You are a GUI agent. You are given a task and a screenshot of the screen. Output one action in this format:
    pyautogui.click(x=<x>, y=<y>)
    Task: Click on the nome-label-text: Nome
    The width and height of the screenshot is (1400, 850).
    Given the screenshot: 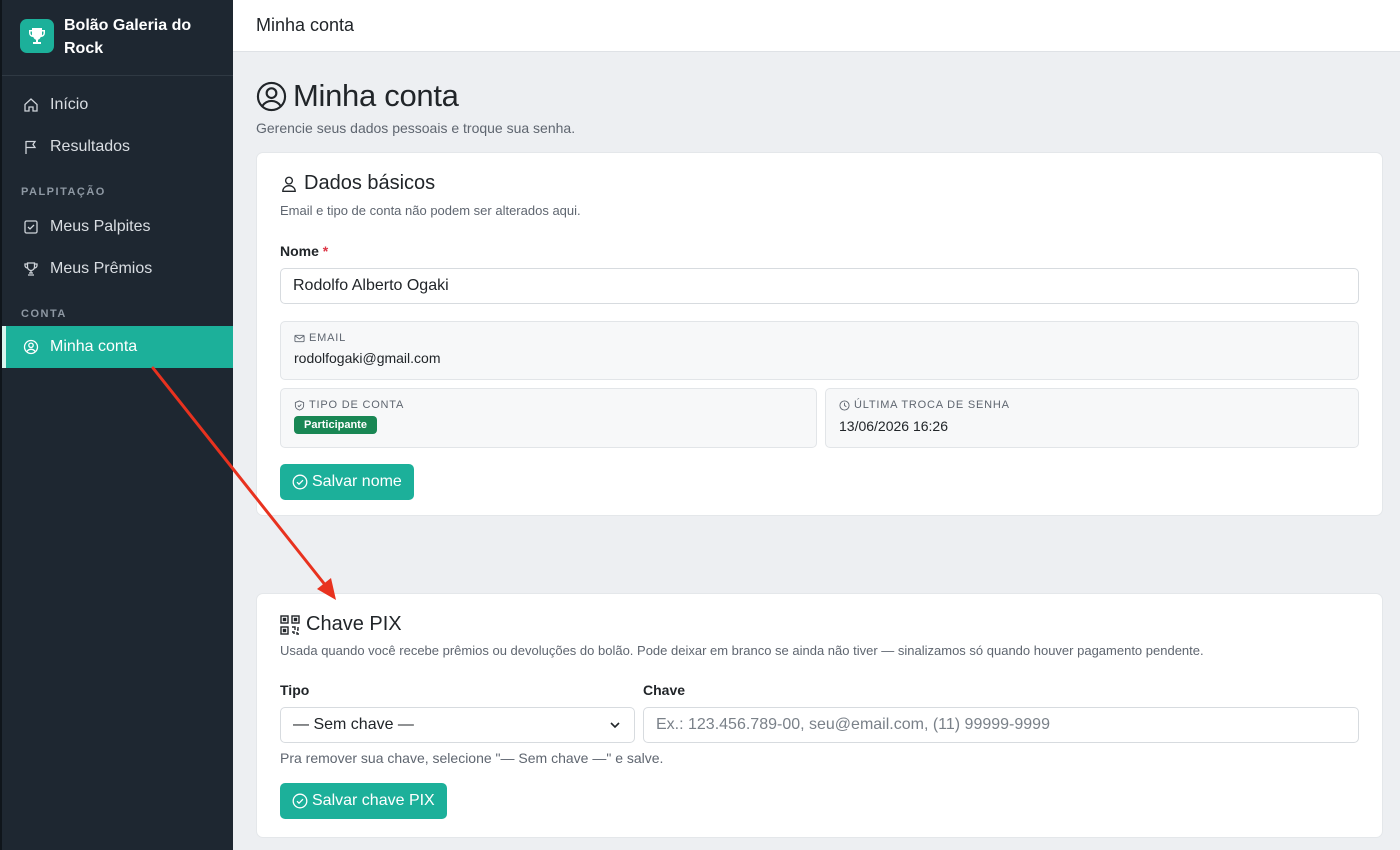 What is the action you would take?
    pyautogui.click(x=299, y=251)
    